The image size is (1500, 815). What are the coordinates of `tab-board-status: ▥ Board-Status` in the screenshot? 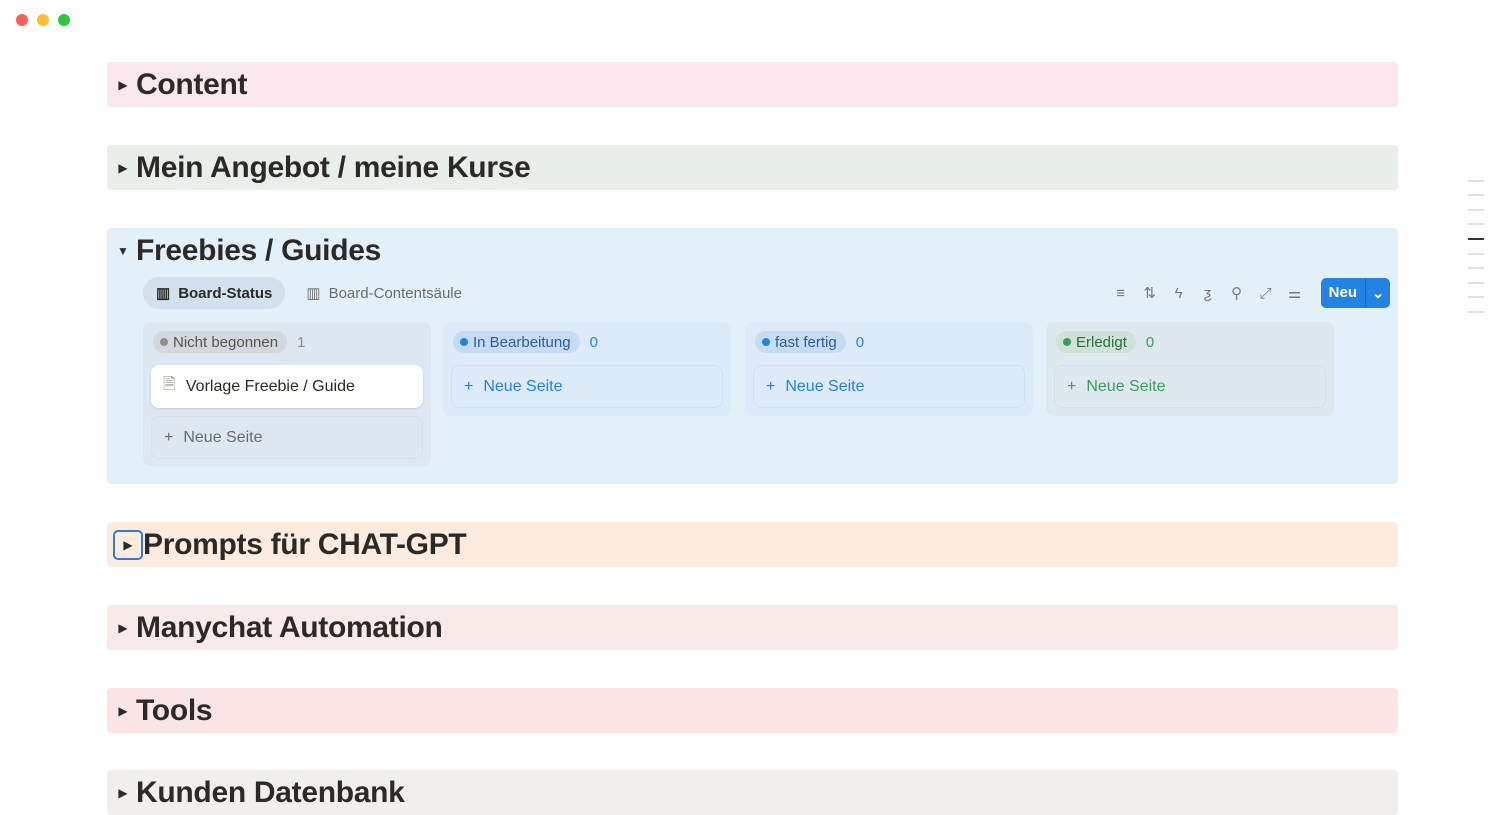 It's located at (214, 293).